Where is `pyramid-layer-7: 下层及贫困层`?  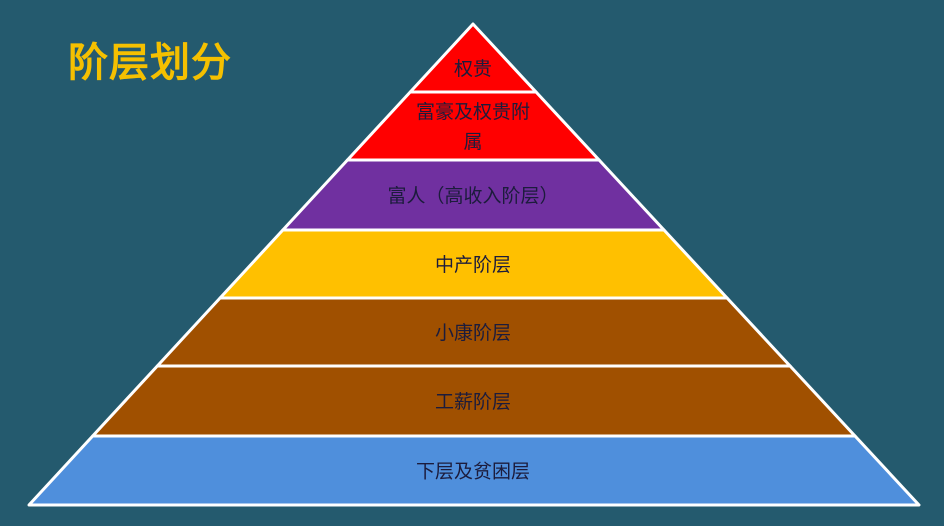 pyramid-layer-7: 下层及贫困层 is located at coordinates (474, 470).